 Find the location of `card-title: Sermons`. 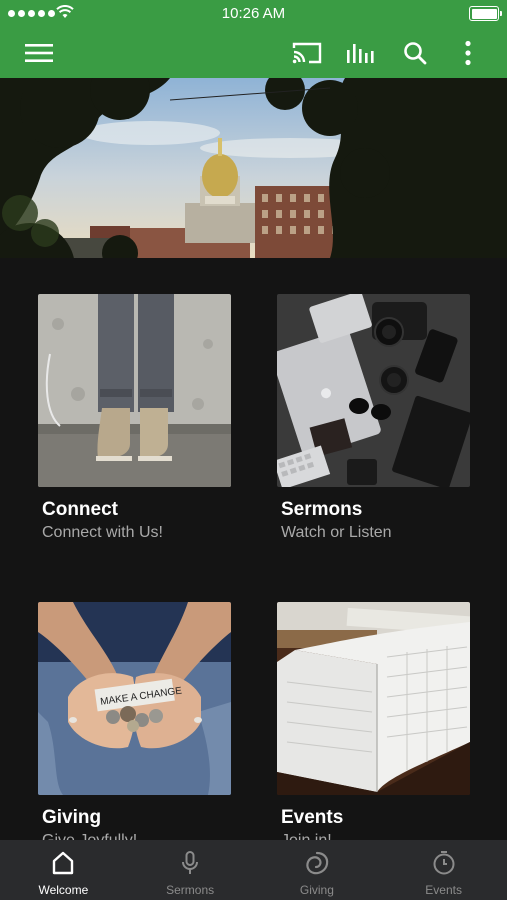

card-title: Sermons is located at coordinates (322, 509).